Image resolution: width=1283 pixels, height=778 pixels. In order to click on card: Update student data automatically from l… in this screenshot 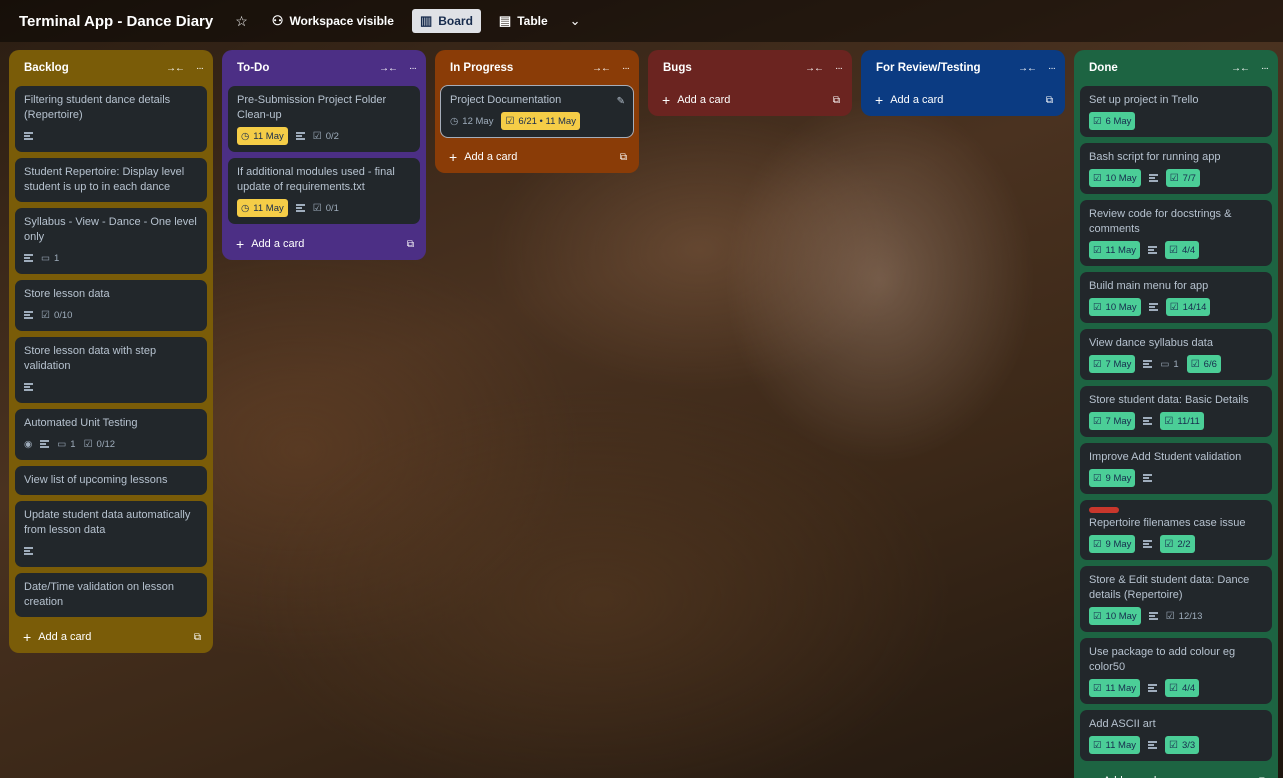, I will do `click(111, 534)`.